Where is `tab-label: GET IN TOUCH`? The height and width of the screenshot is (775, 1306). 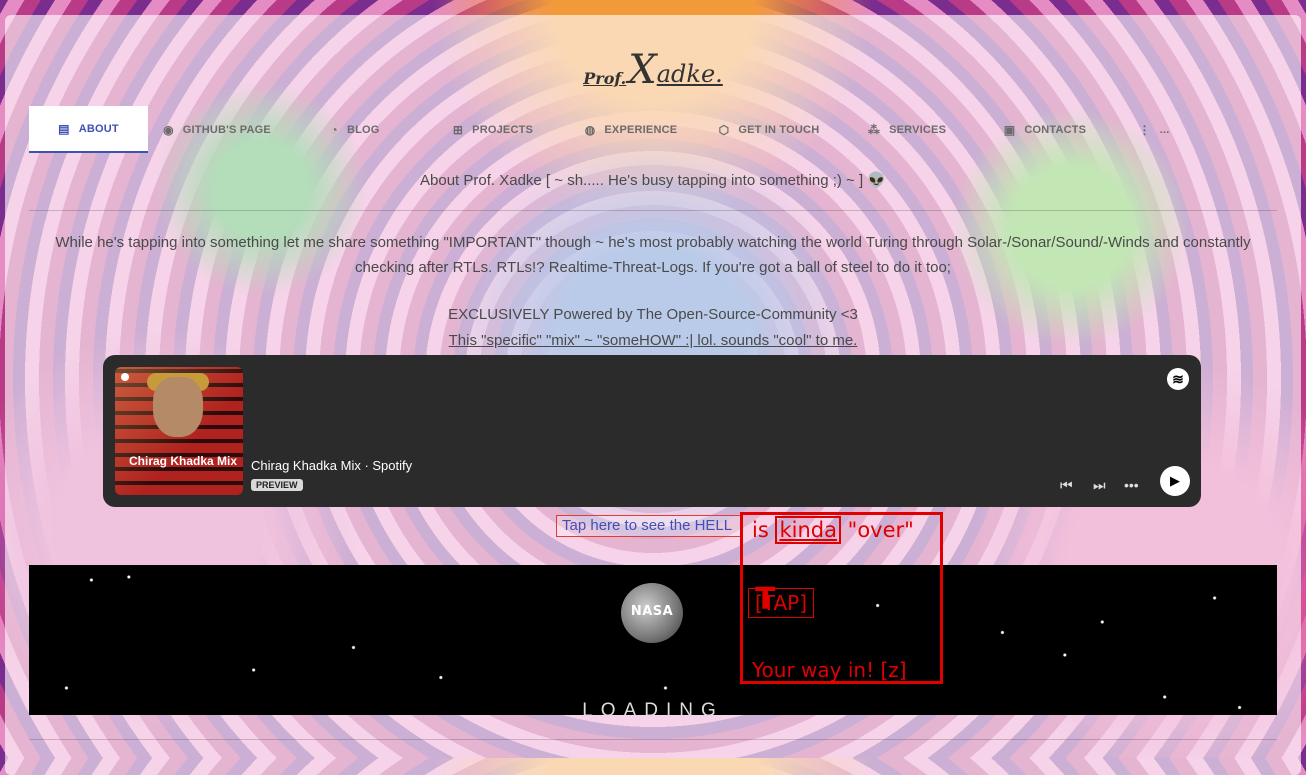
tab-label: GET IN TOUCH is located at coordinates (779, 129).